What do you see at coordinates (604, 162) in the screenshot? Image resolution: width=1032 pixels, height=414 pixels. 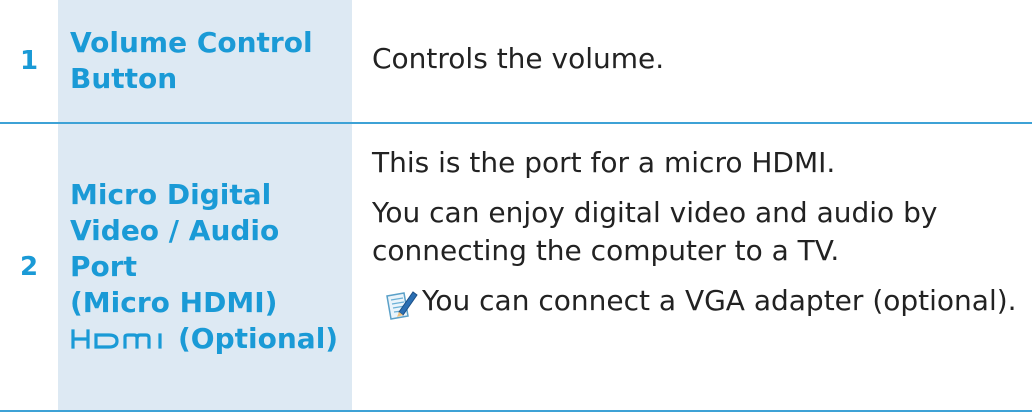 I see `description-paragraph: This is the port for a micro HDMI.` at bounding box center [604, 162].